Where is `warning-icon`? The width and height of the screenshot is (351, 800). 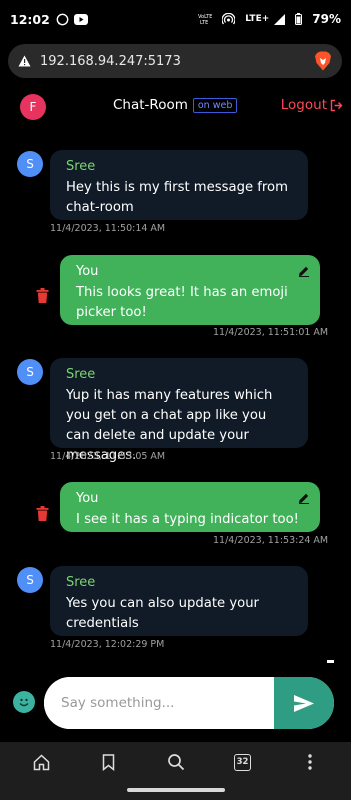 warning-icon is located at coordinates (24, 61).